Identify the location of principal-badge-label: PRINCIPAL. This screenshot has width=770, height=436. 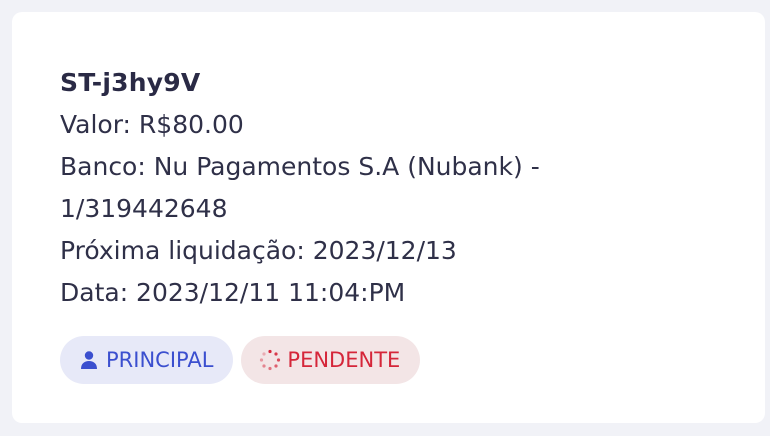
(160, 360).